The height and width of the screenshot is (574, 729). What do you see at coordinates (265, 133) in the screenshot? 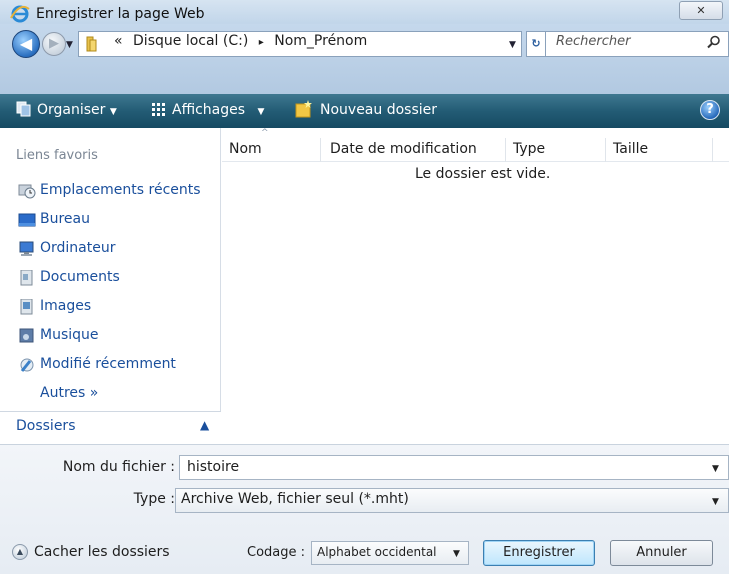
I see `sort-ascending-icon: ^` at bounding box center [265, 133].